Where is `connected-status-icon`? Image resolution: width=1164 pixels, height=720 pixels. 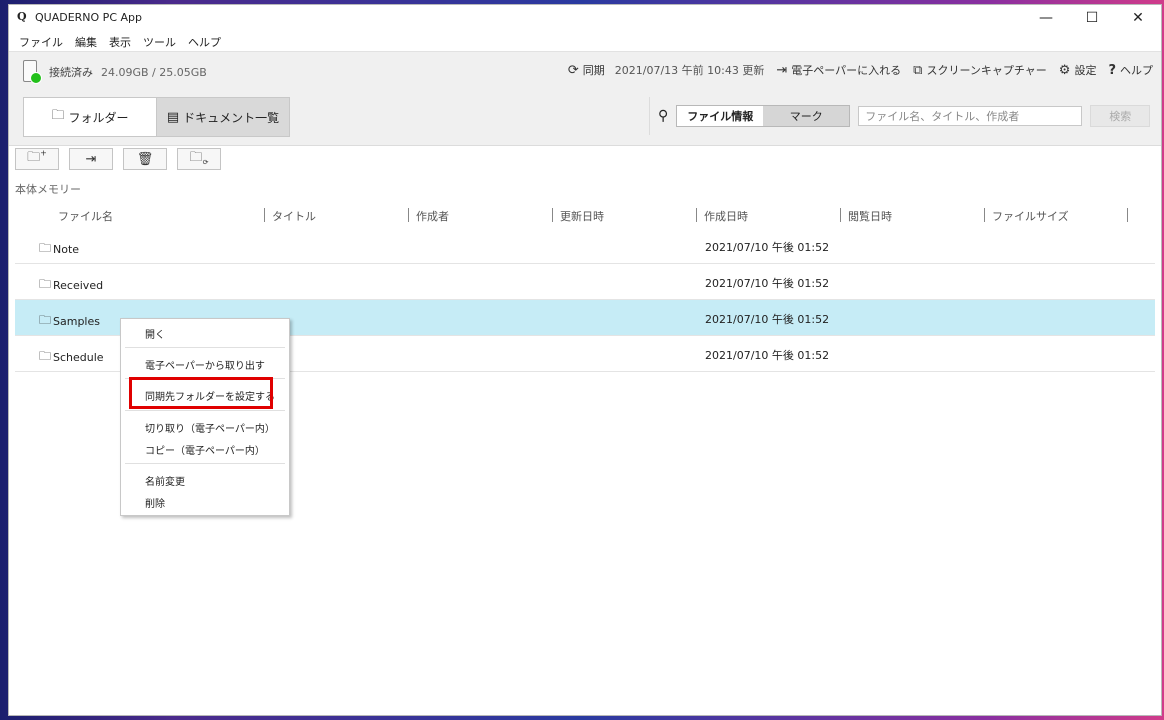
connected-status-icon is located at coordinates (36, 78).